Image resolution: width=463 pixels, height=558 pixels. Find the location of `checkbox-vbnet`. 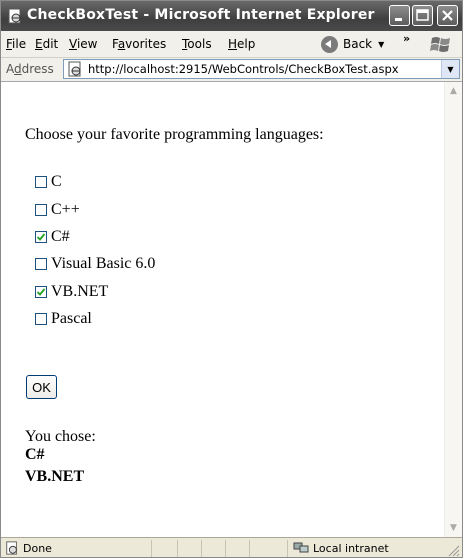

checkbox-vbnet is located at coordinates (41, 292).